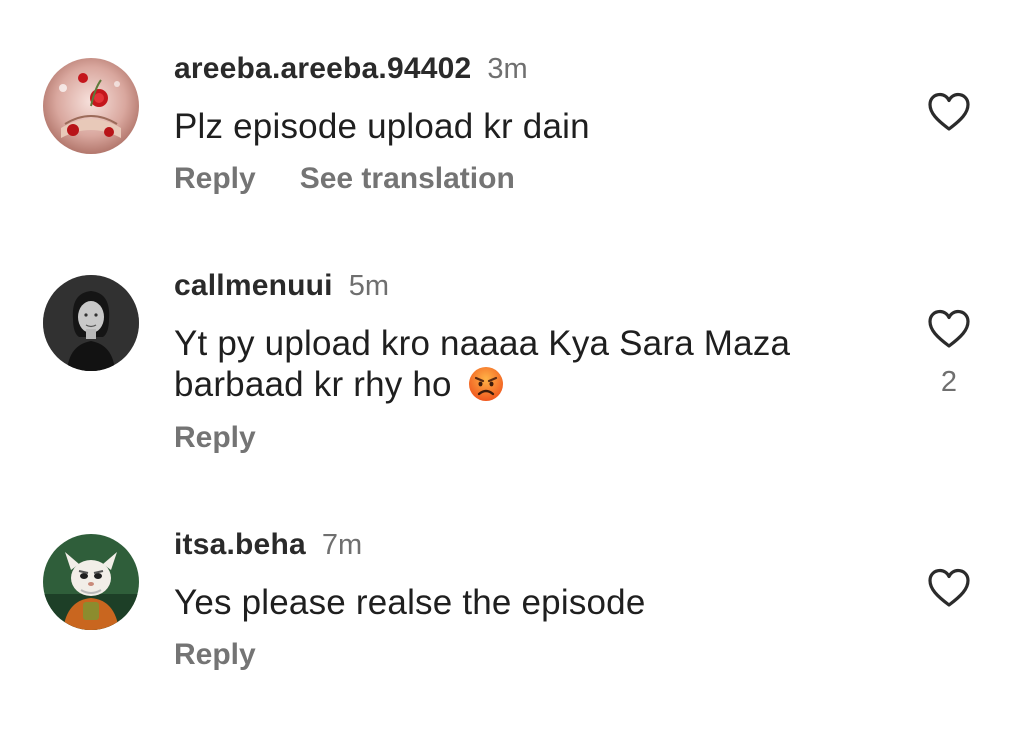  I want to click on like-button, so click(949, 588).